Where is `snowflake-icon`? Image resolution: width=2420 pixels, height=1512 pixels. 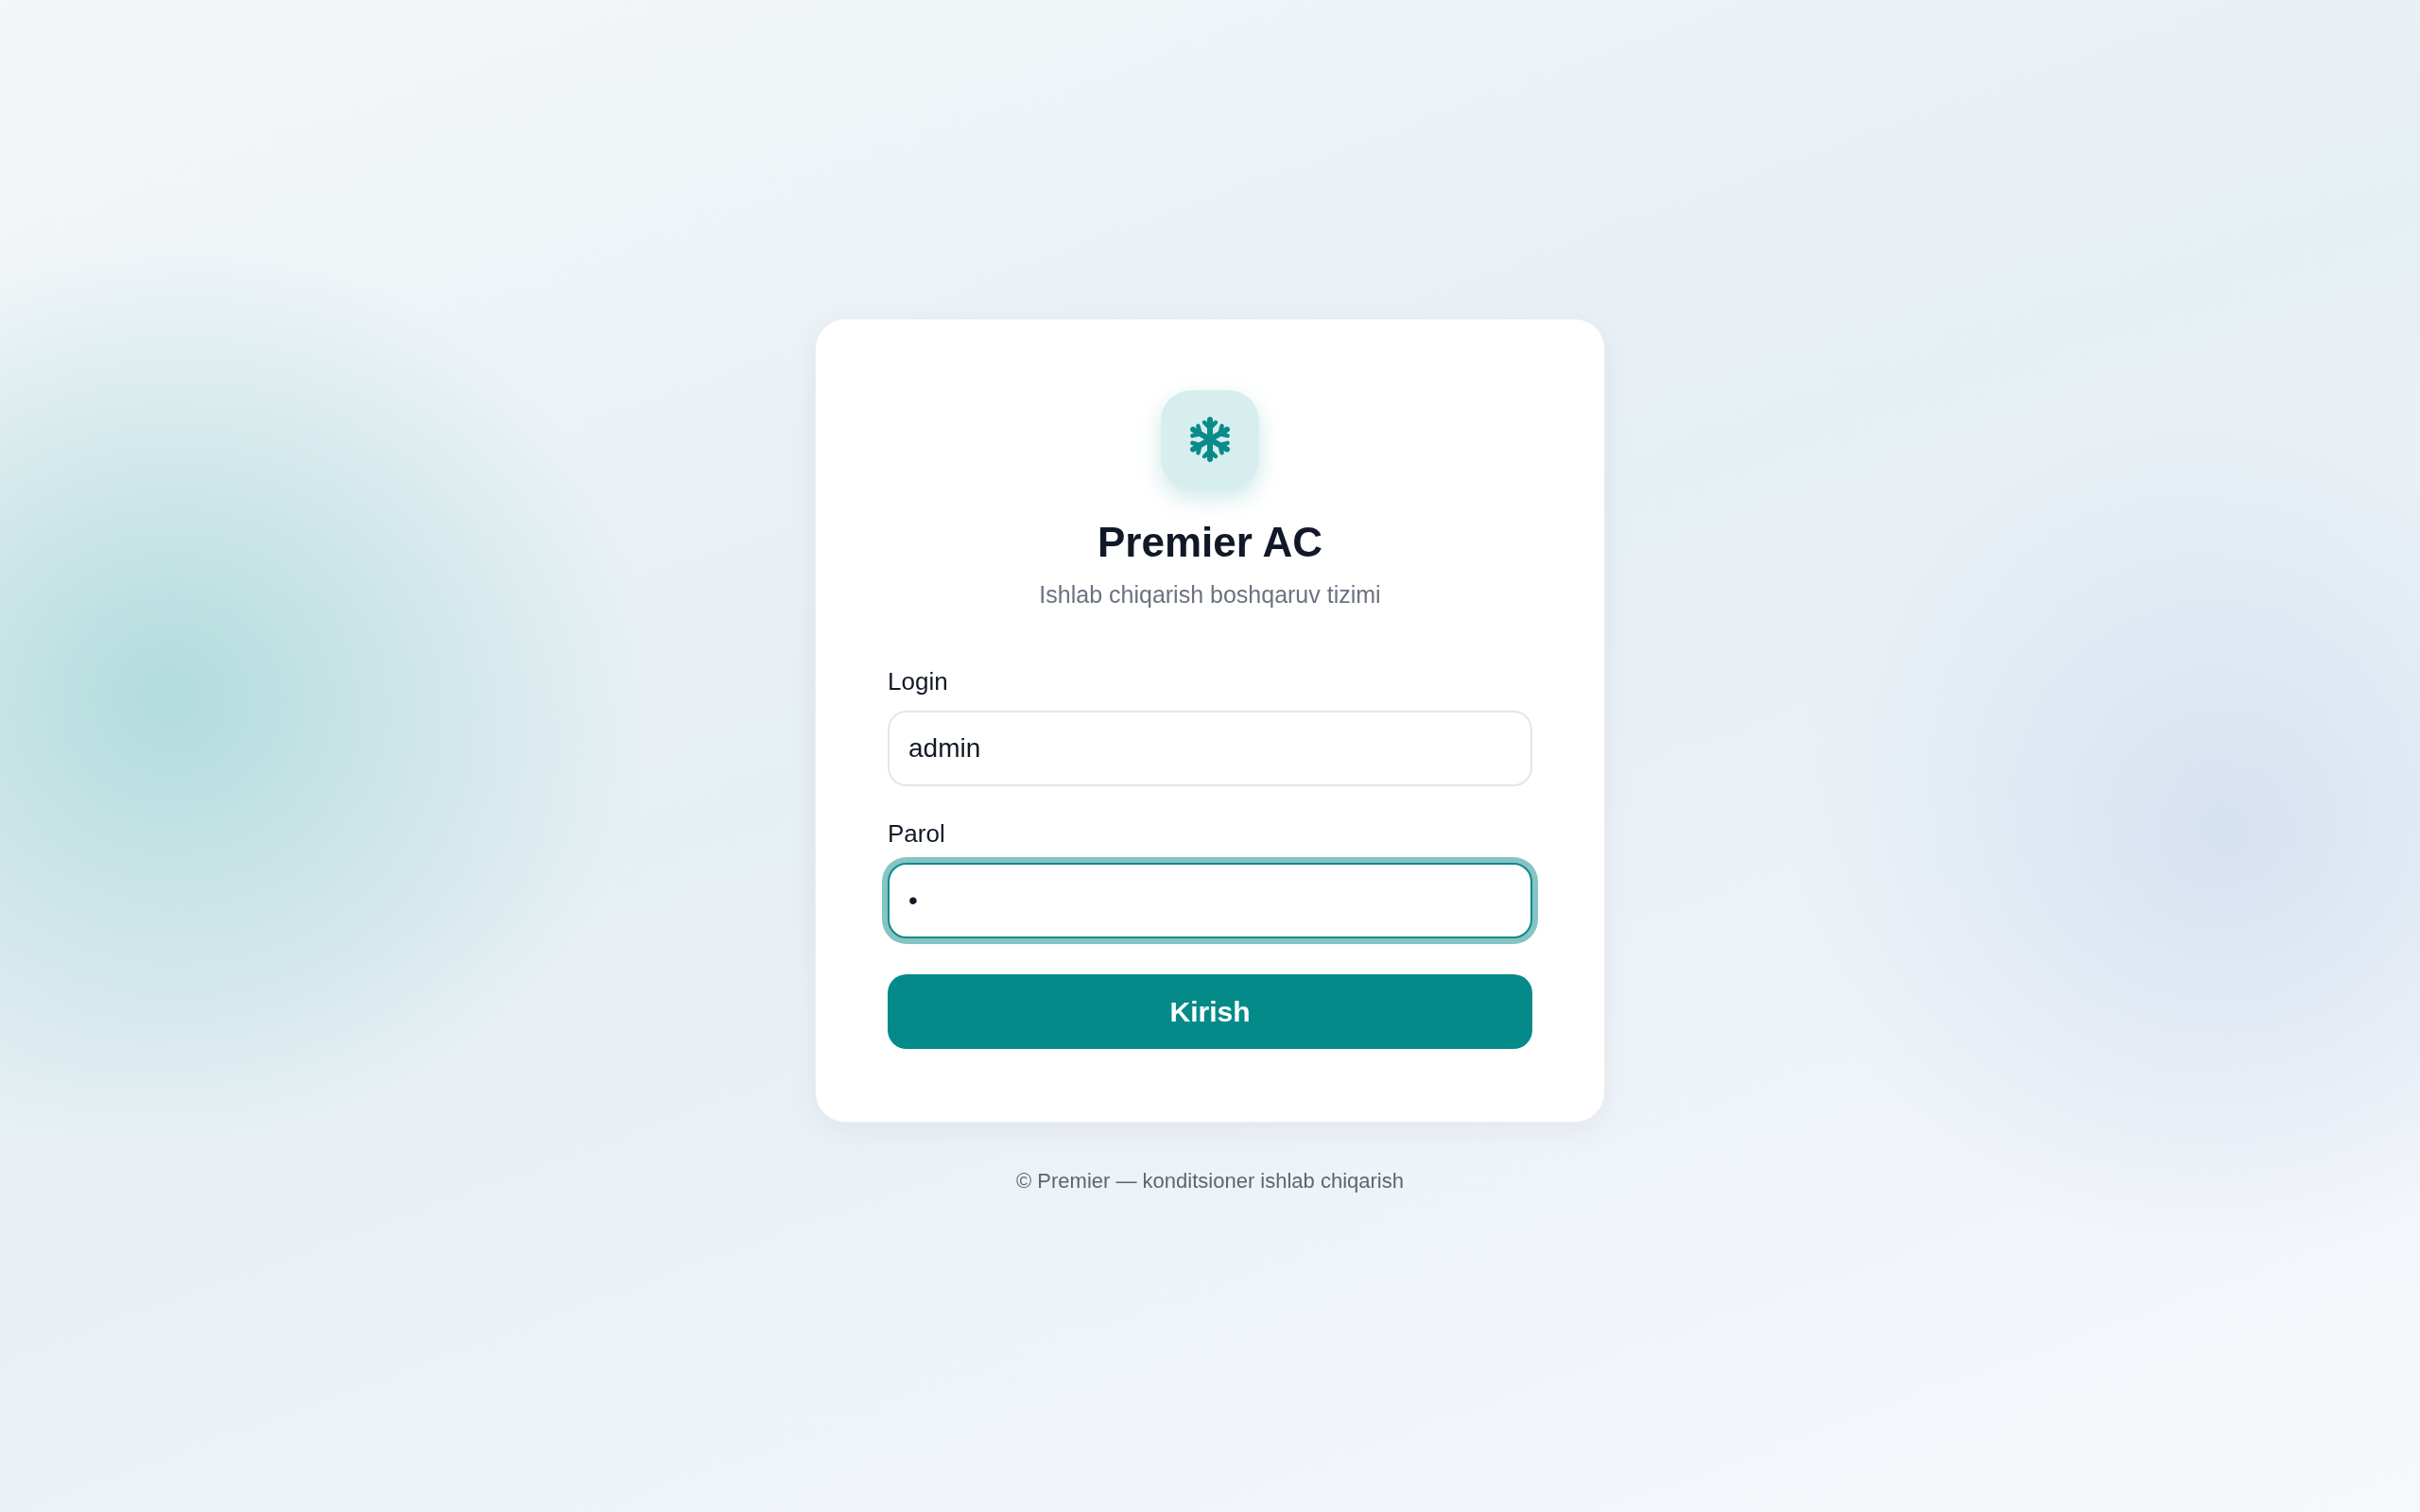 snowflake-icon is located at coordinates (1210, 439).